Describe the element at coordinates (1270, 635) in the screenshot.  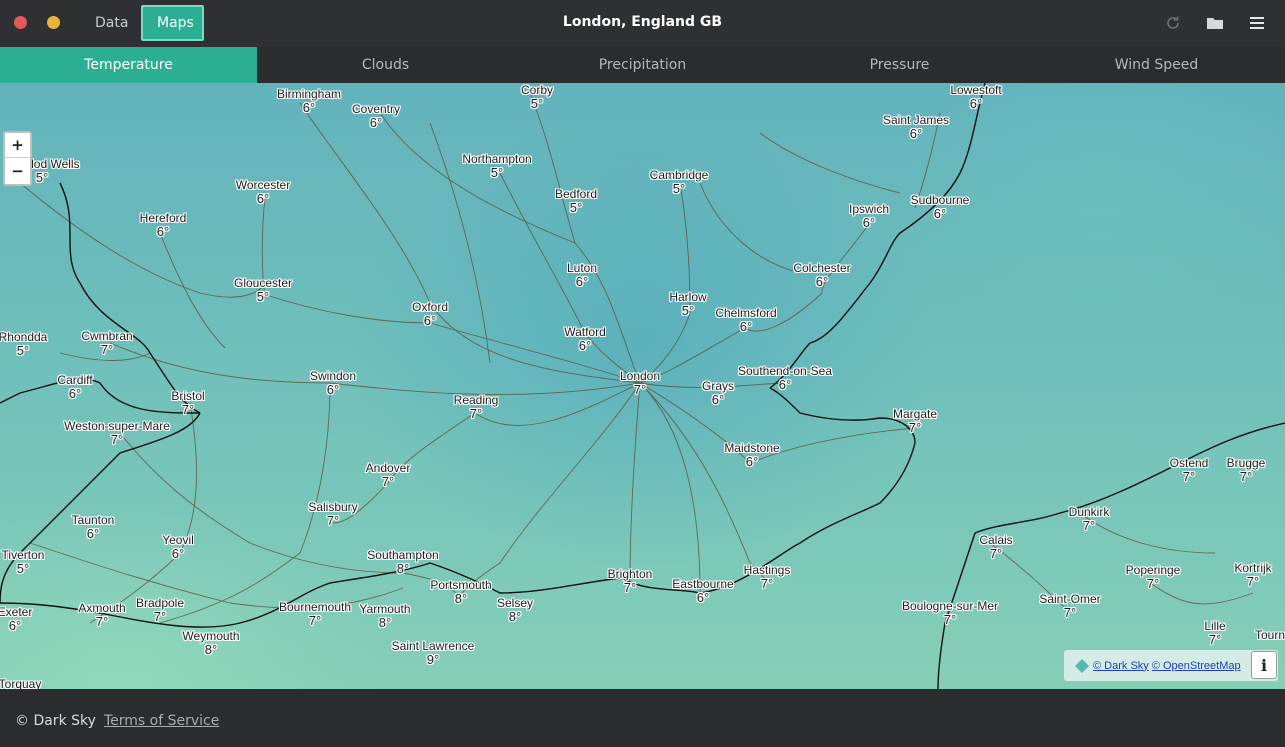
I see `city-label: Tourn` at that location.